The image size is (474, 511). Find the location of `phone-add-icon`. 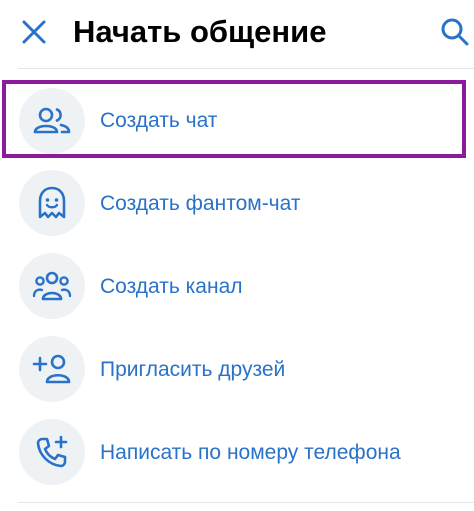

phone-add-icon is located at coordinates (52, 451).